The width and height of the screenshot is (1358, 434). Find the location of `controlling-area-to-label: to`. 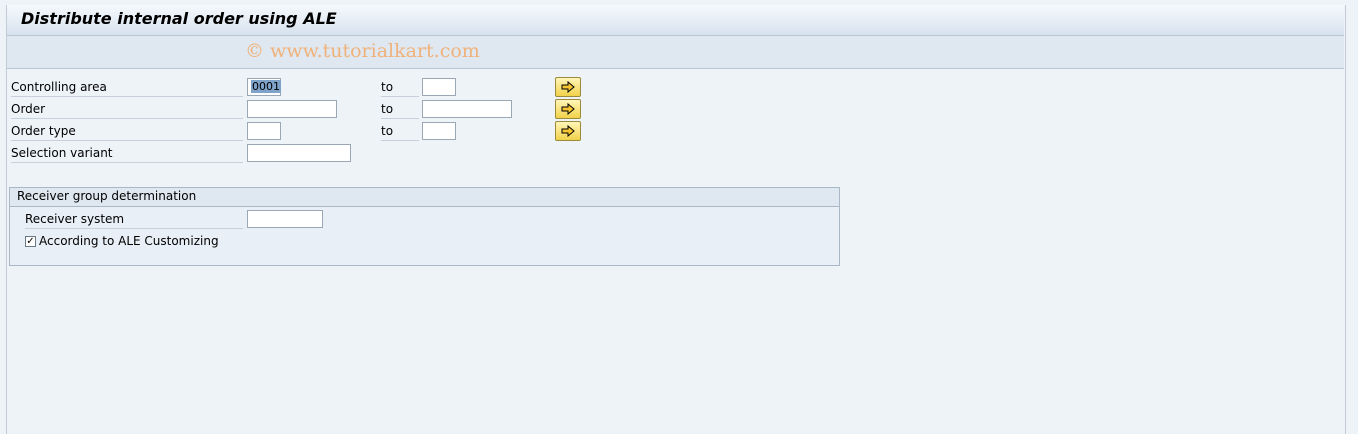

controlling-area-to-label: to is located at coordinates (400, 87).